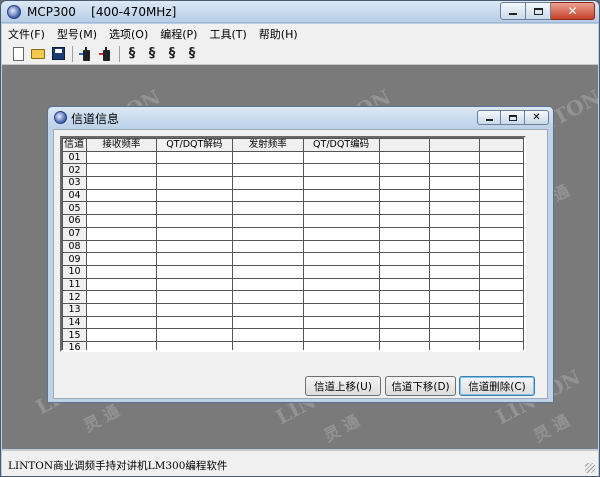 The height and width of the screenshot is (477, 600). What do you see at coordinates (343, 386) in the screenshot?
I see `channel-move-up-button: 信道上移(U)` at bounding box center [343, 386].